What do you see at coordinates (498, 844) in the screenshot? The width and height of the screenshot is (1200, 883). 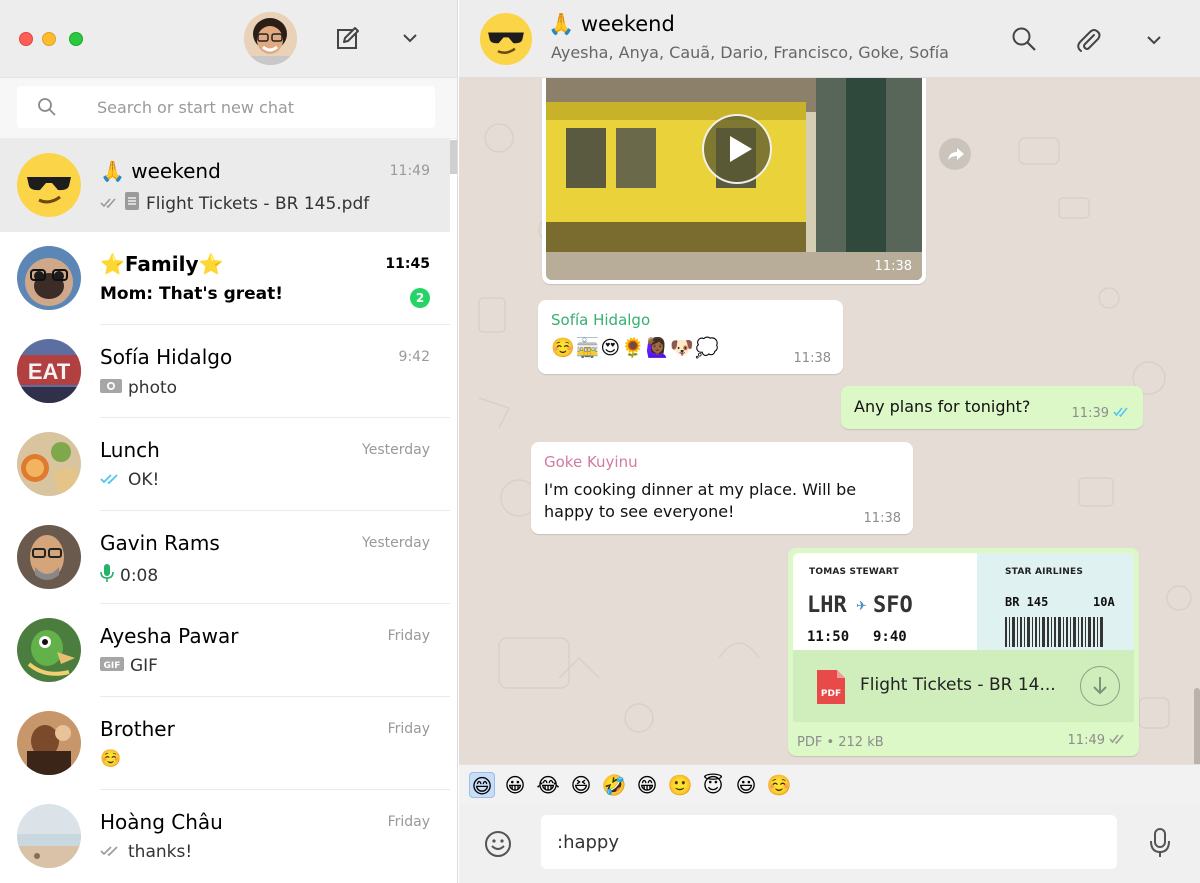 I see `emoji-icon` at bounding box center [498, 844].